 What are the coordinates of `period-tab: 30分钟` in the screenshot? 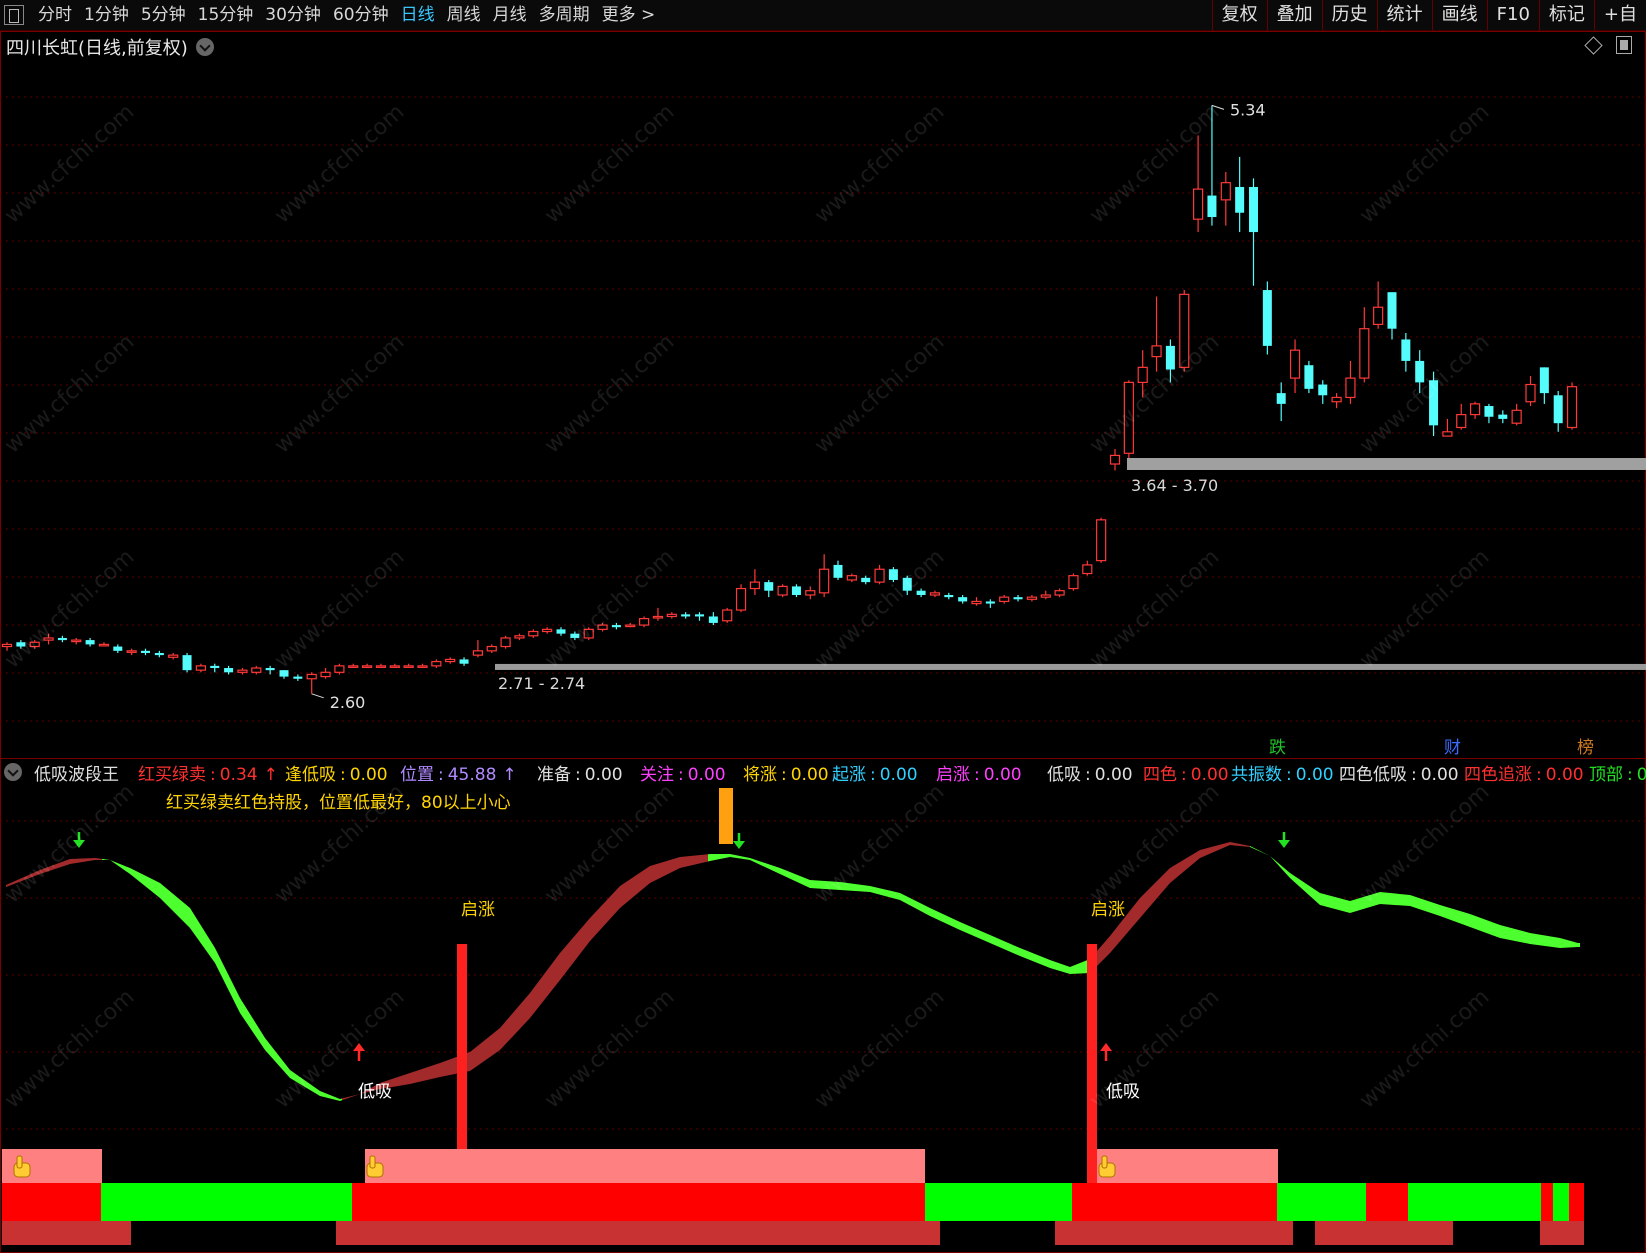 It's located at (293, 15).